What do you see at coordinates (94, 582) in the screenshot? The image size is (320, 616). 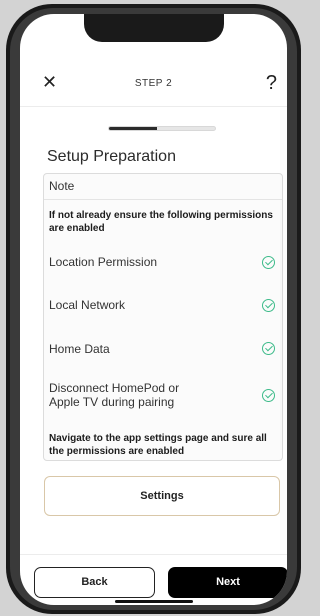 I see `back-button: Back` at bounding box center [94, 582].